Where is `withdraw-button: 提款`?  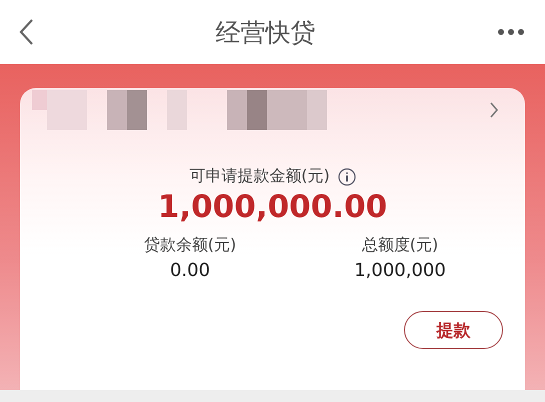
withdraw-button: 提款 is located at coordinates (453, 330).